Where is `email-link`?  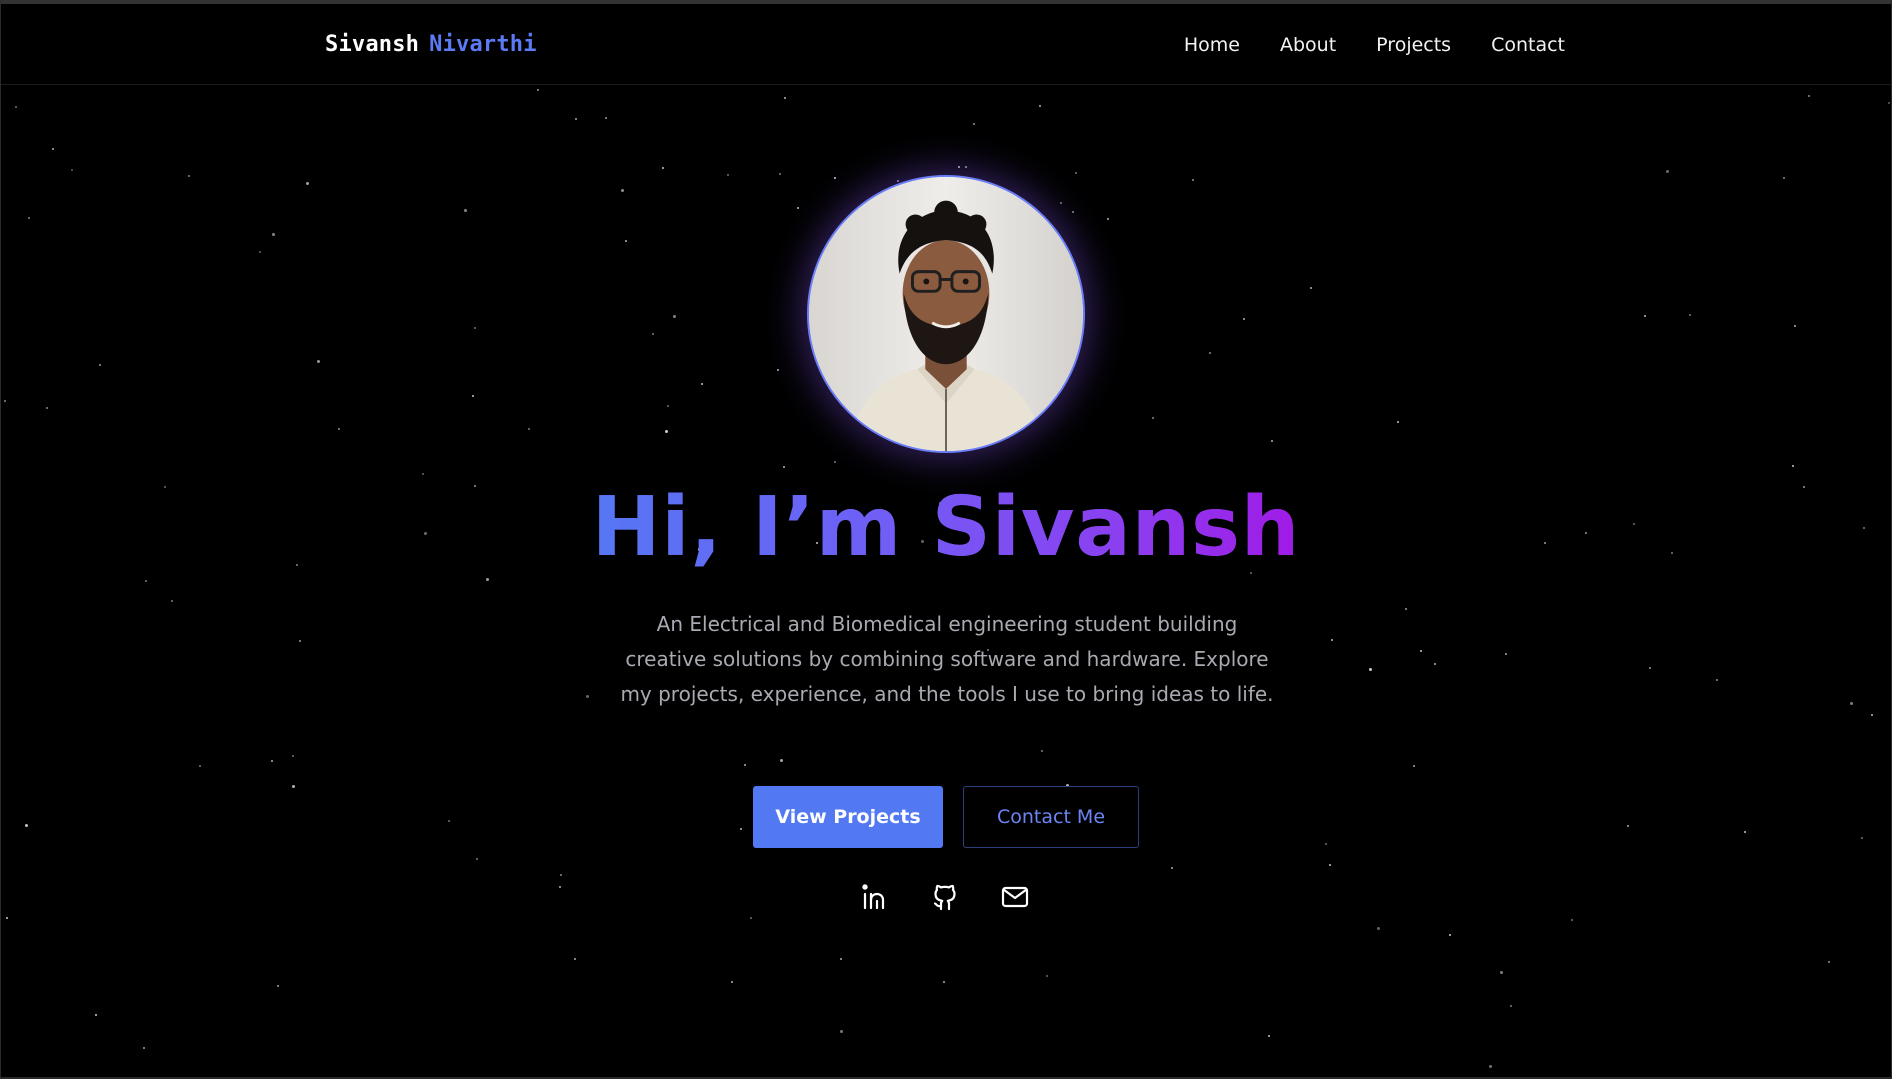 email-link is located at coordinates (1015, 897).